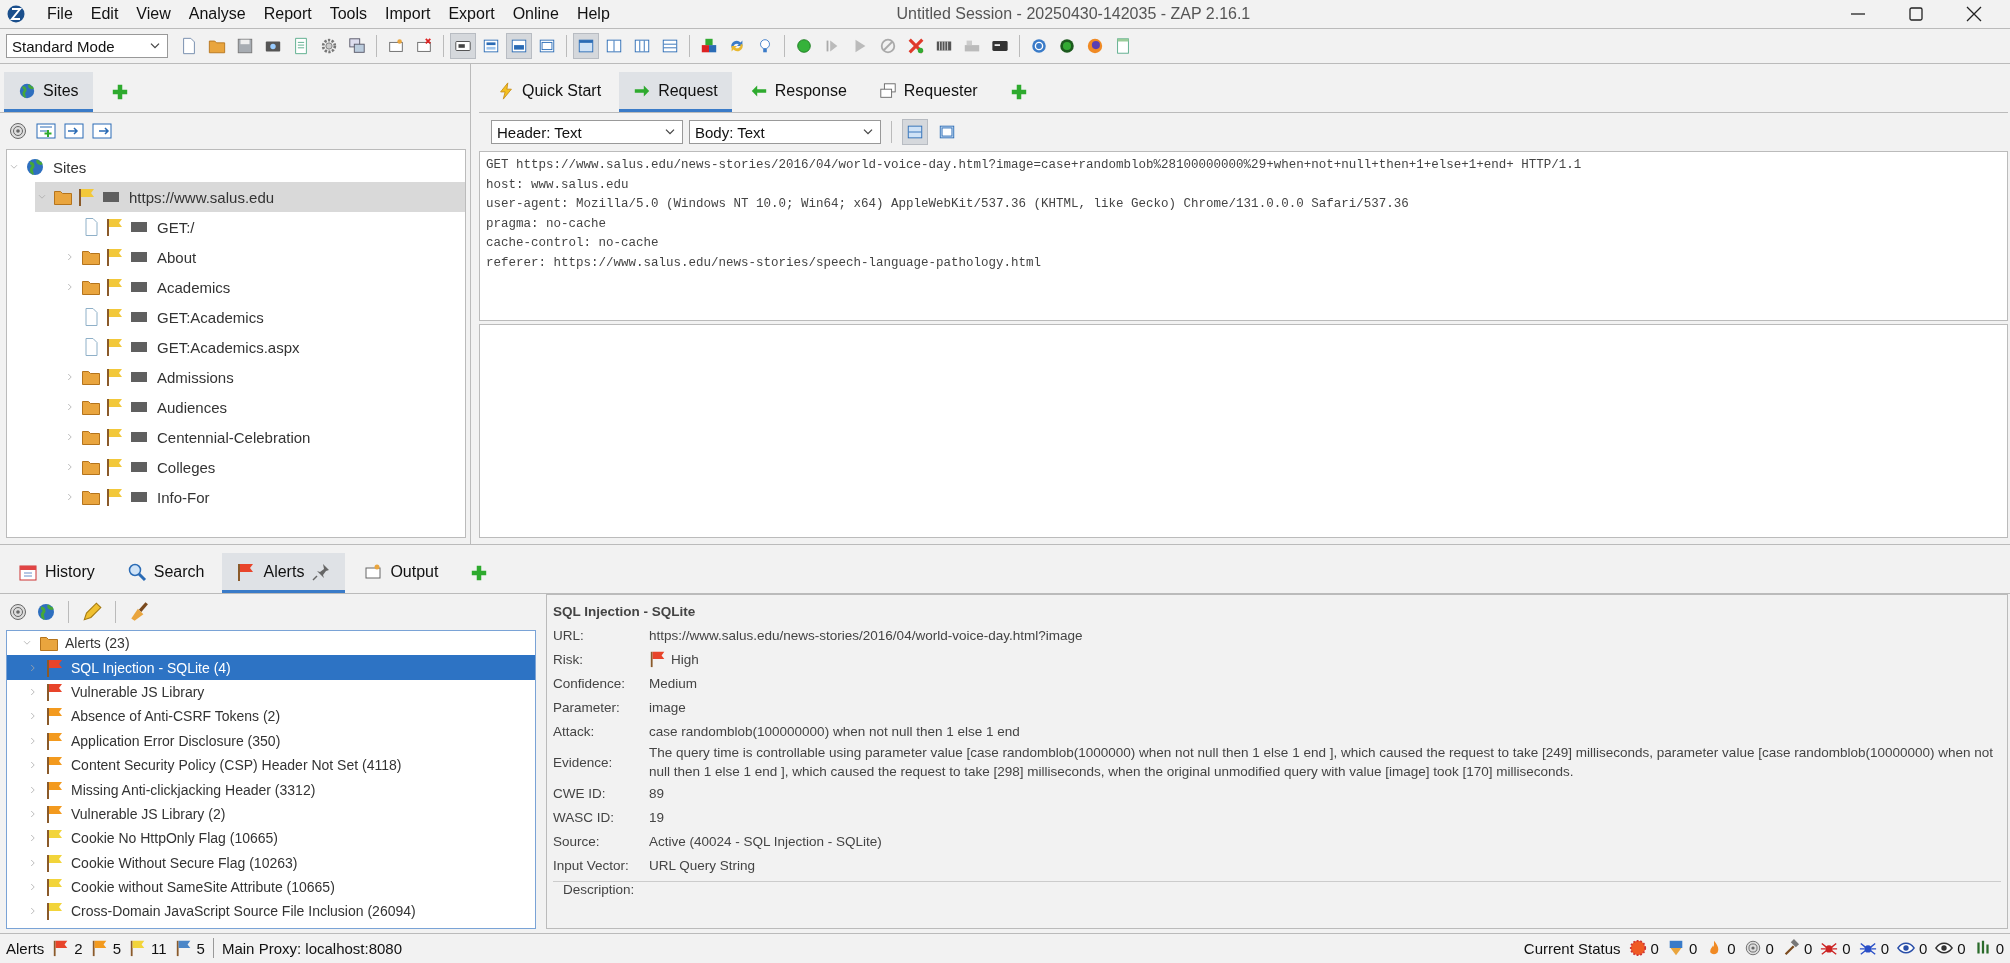 The image size is (2010, 963). Describe the element at coordinates (245, 46) in the screenshot. I see `floppy-icon` at that location.